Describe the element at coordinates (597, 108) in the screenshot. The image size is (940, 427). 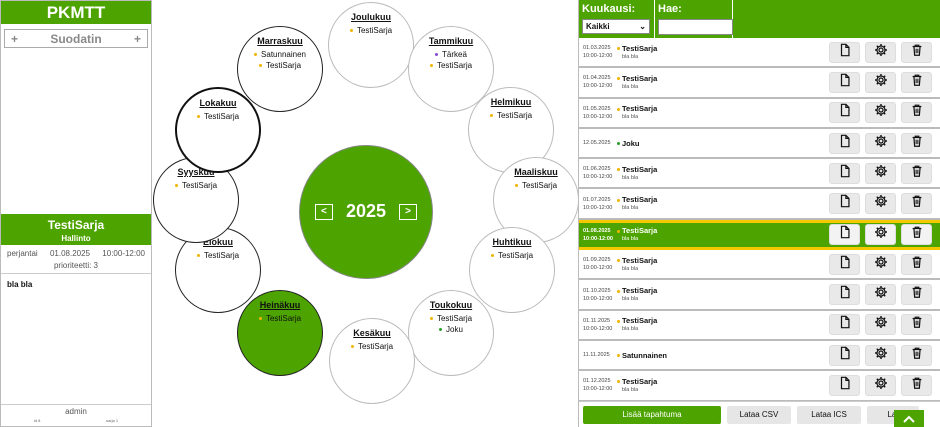
I see `event-row-date: 01.05.2025` at that location.